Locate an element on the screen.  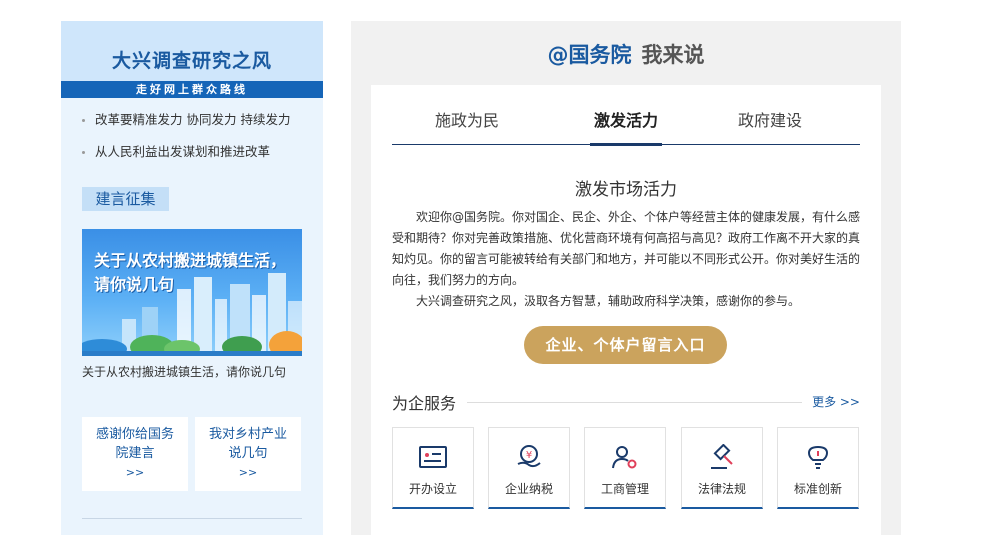
tab-governance-for-people: 施政为民 is located at coordinates (467, 126).